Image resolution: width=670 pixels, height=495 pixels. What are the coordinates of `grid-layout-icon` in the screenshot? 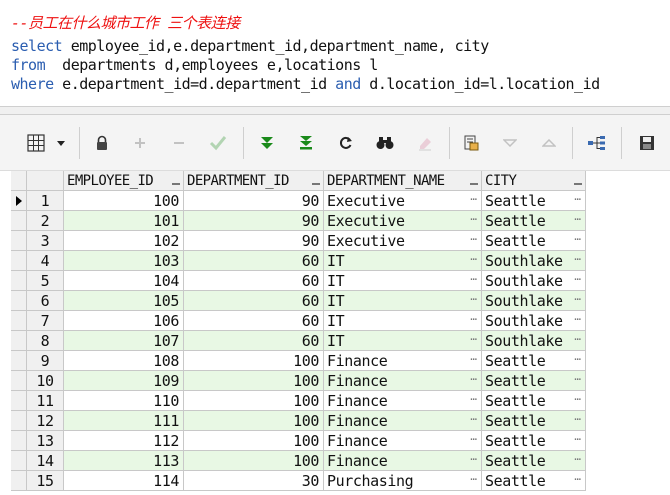 It's located at (36, 143).